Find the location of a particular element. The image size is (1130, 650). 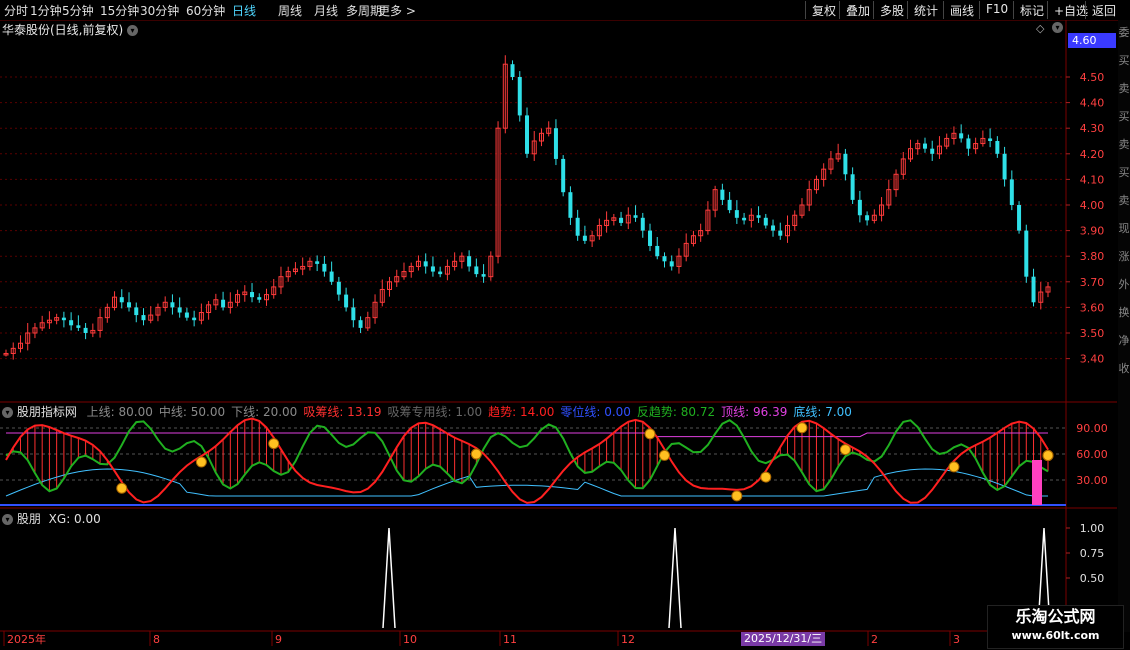

price-tick-label: 4.30 is located at coordinates (1092, 128).